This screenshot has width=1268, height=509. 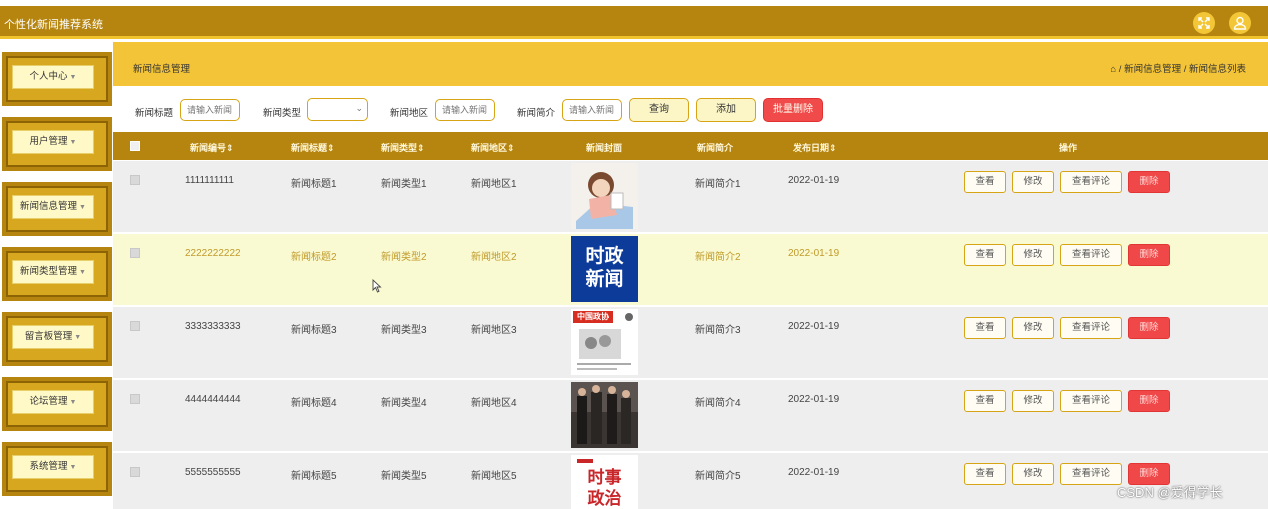 What do you see at coordinates (726, 110) in the screenshot?
I see `add-button: 添加` at bounding box center [726, 110].